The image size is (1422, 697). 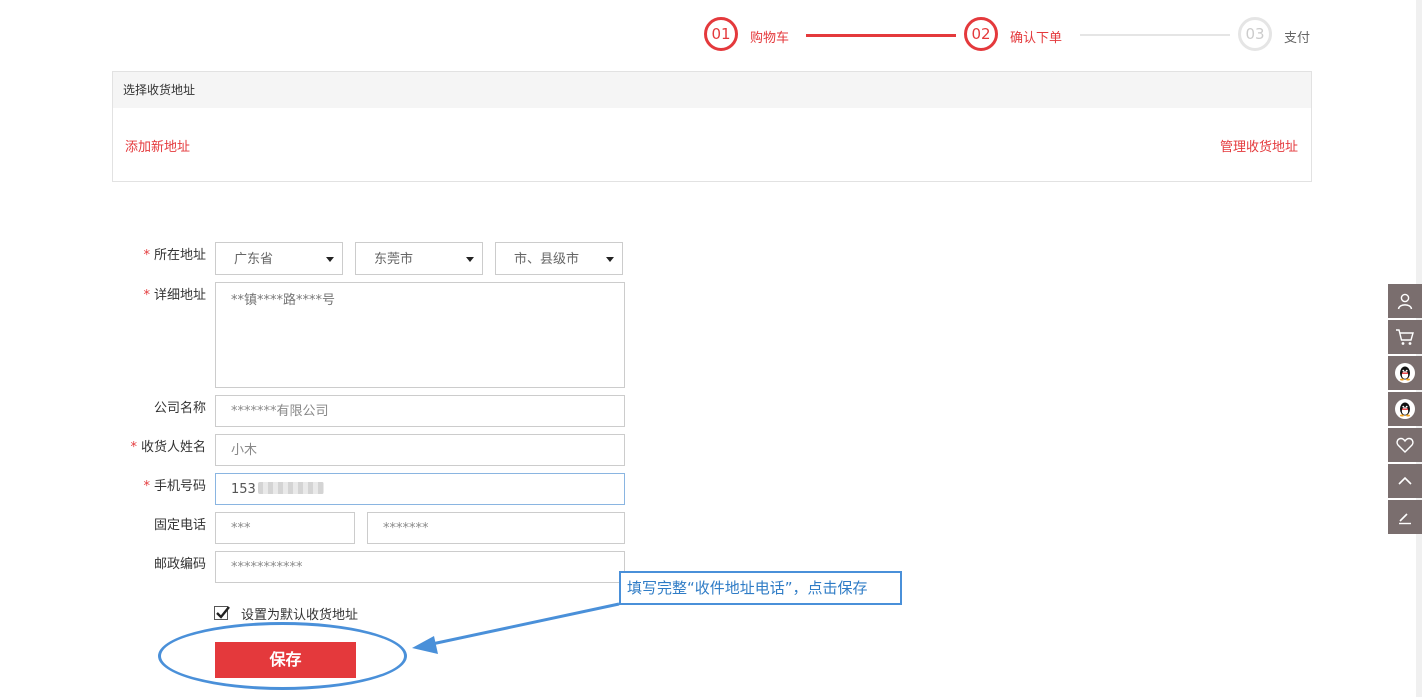 What do you see at coordinates (420, 411) in the screenshot?
I see `company-input: *******有限公司` at bounding box center [420, 411].